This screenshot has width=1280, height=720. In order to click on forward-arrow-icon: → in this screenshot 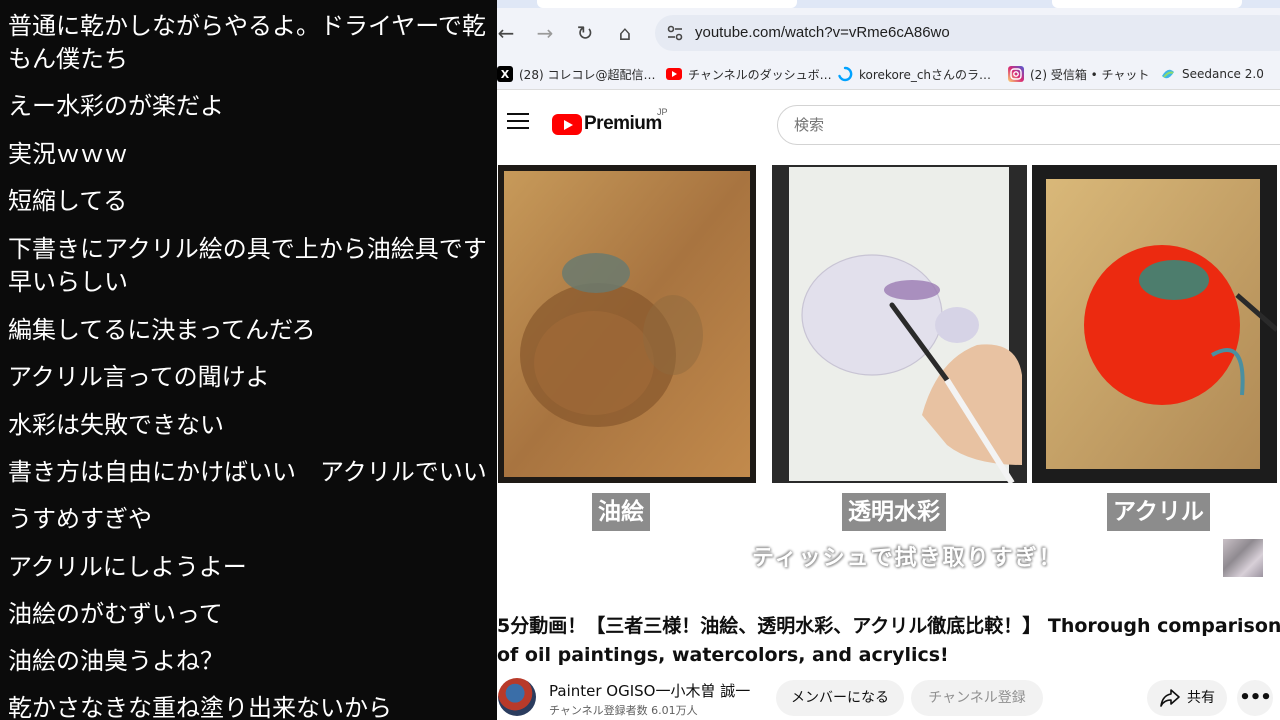, I will do `click(545, 33)`.